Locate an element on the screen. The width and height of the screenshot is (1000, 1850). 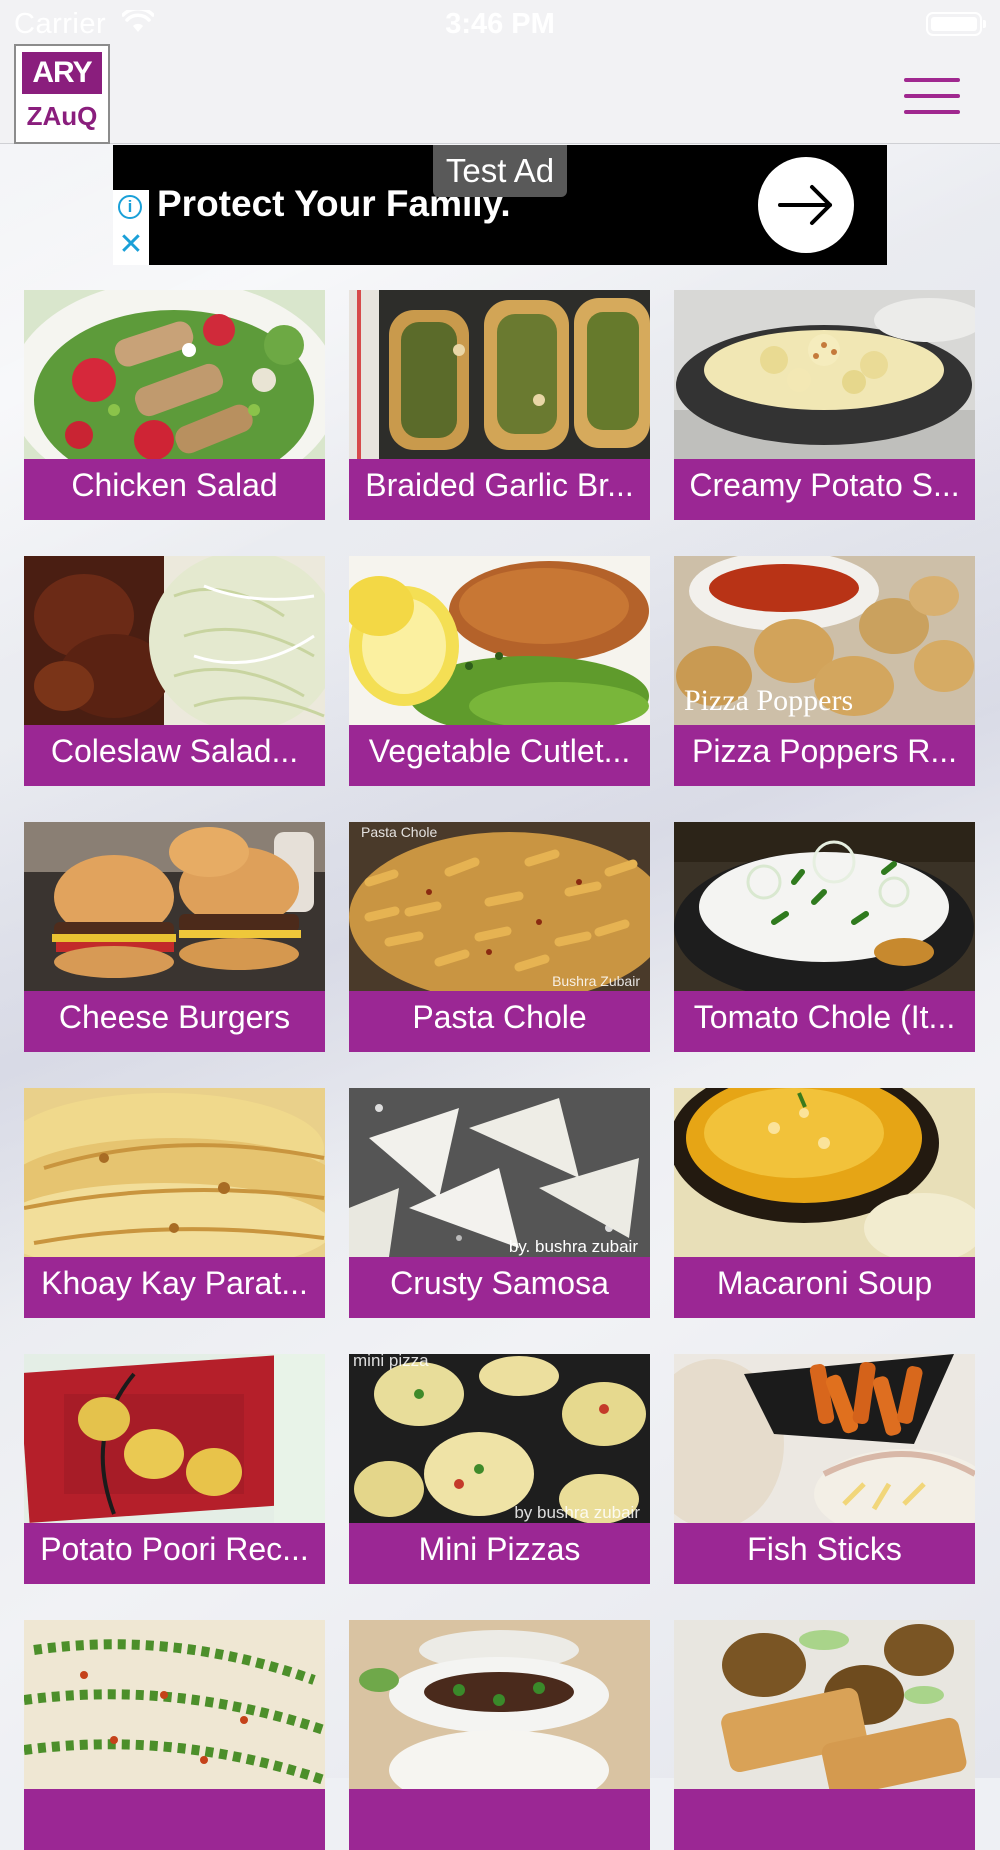
recipe-card-fish-sticks: Fish Sticks is located at coordinates (824, 1469).